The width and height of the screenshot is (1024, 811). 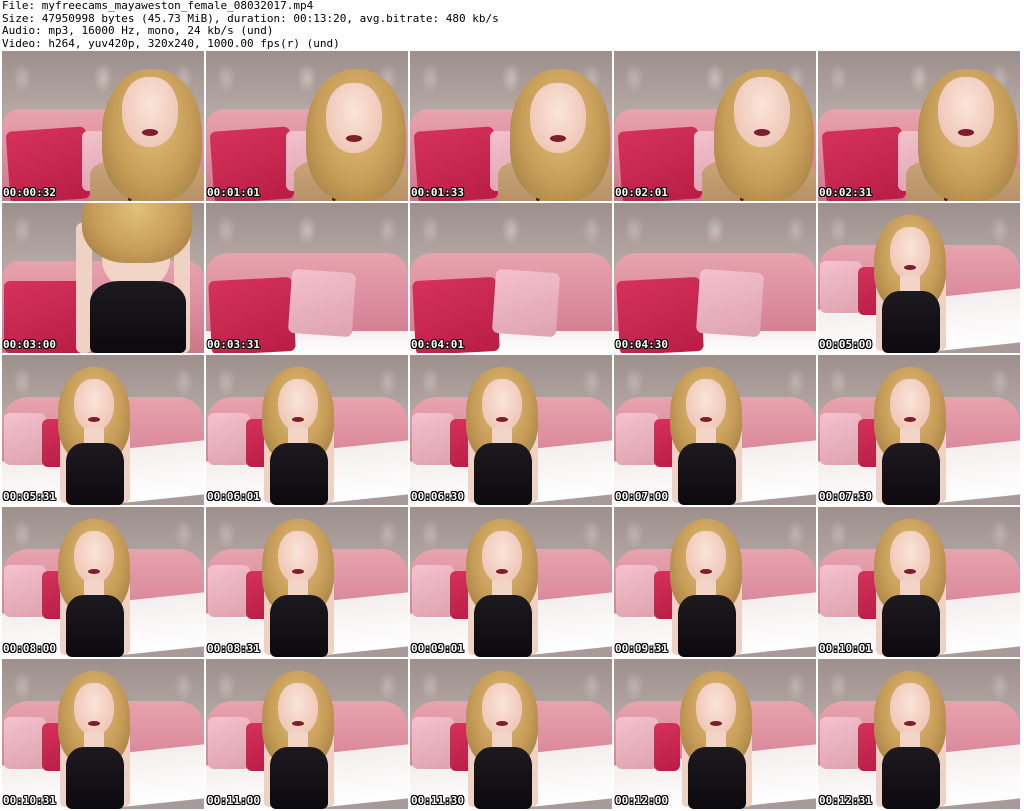 What do you see at coordinates (437, 192) in the screenshot?
I see `thumbnail-timestamp: 00:01:33` at bounding box center [437, 192].